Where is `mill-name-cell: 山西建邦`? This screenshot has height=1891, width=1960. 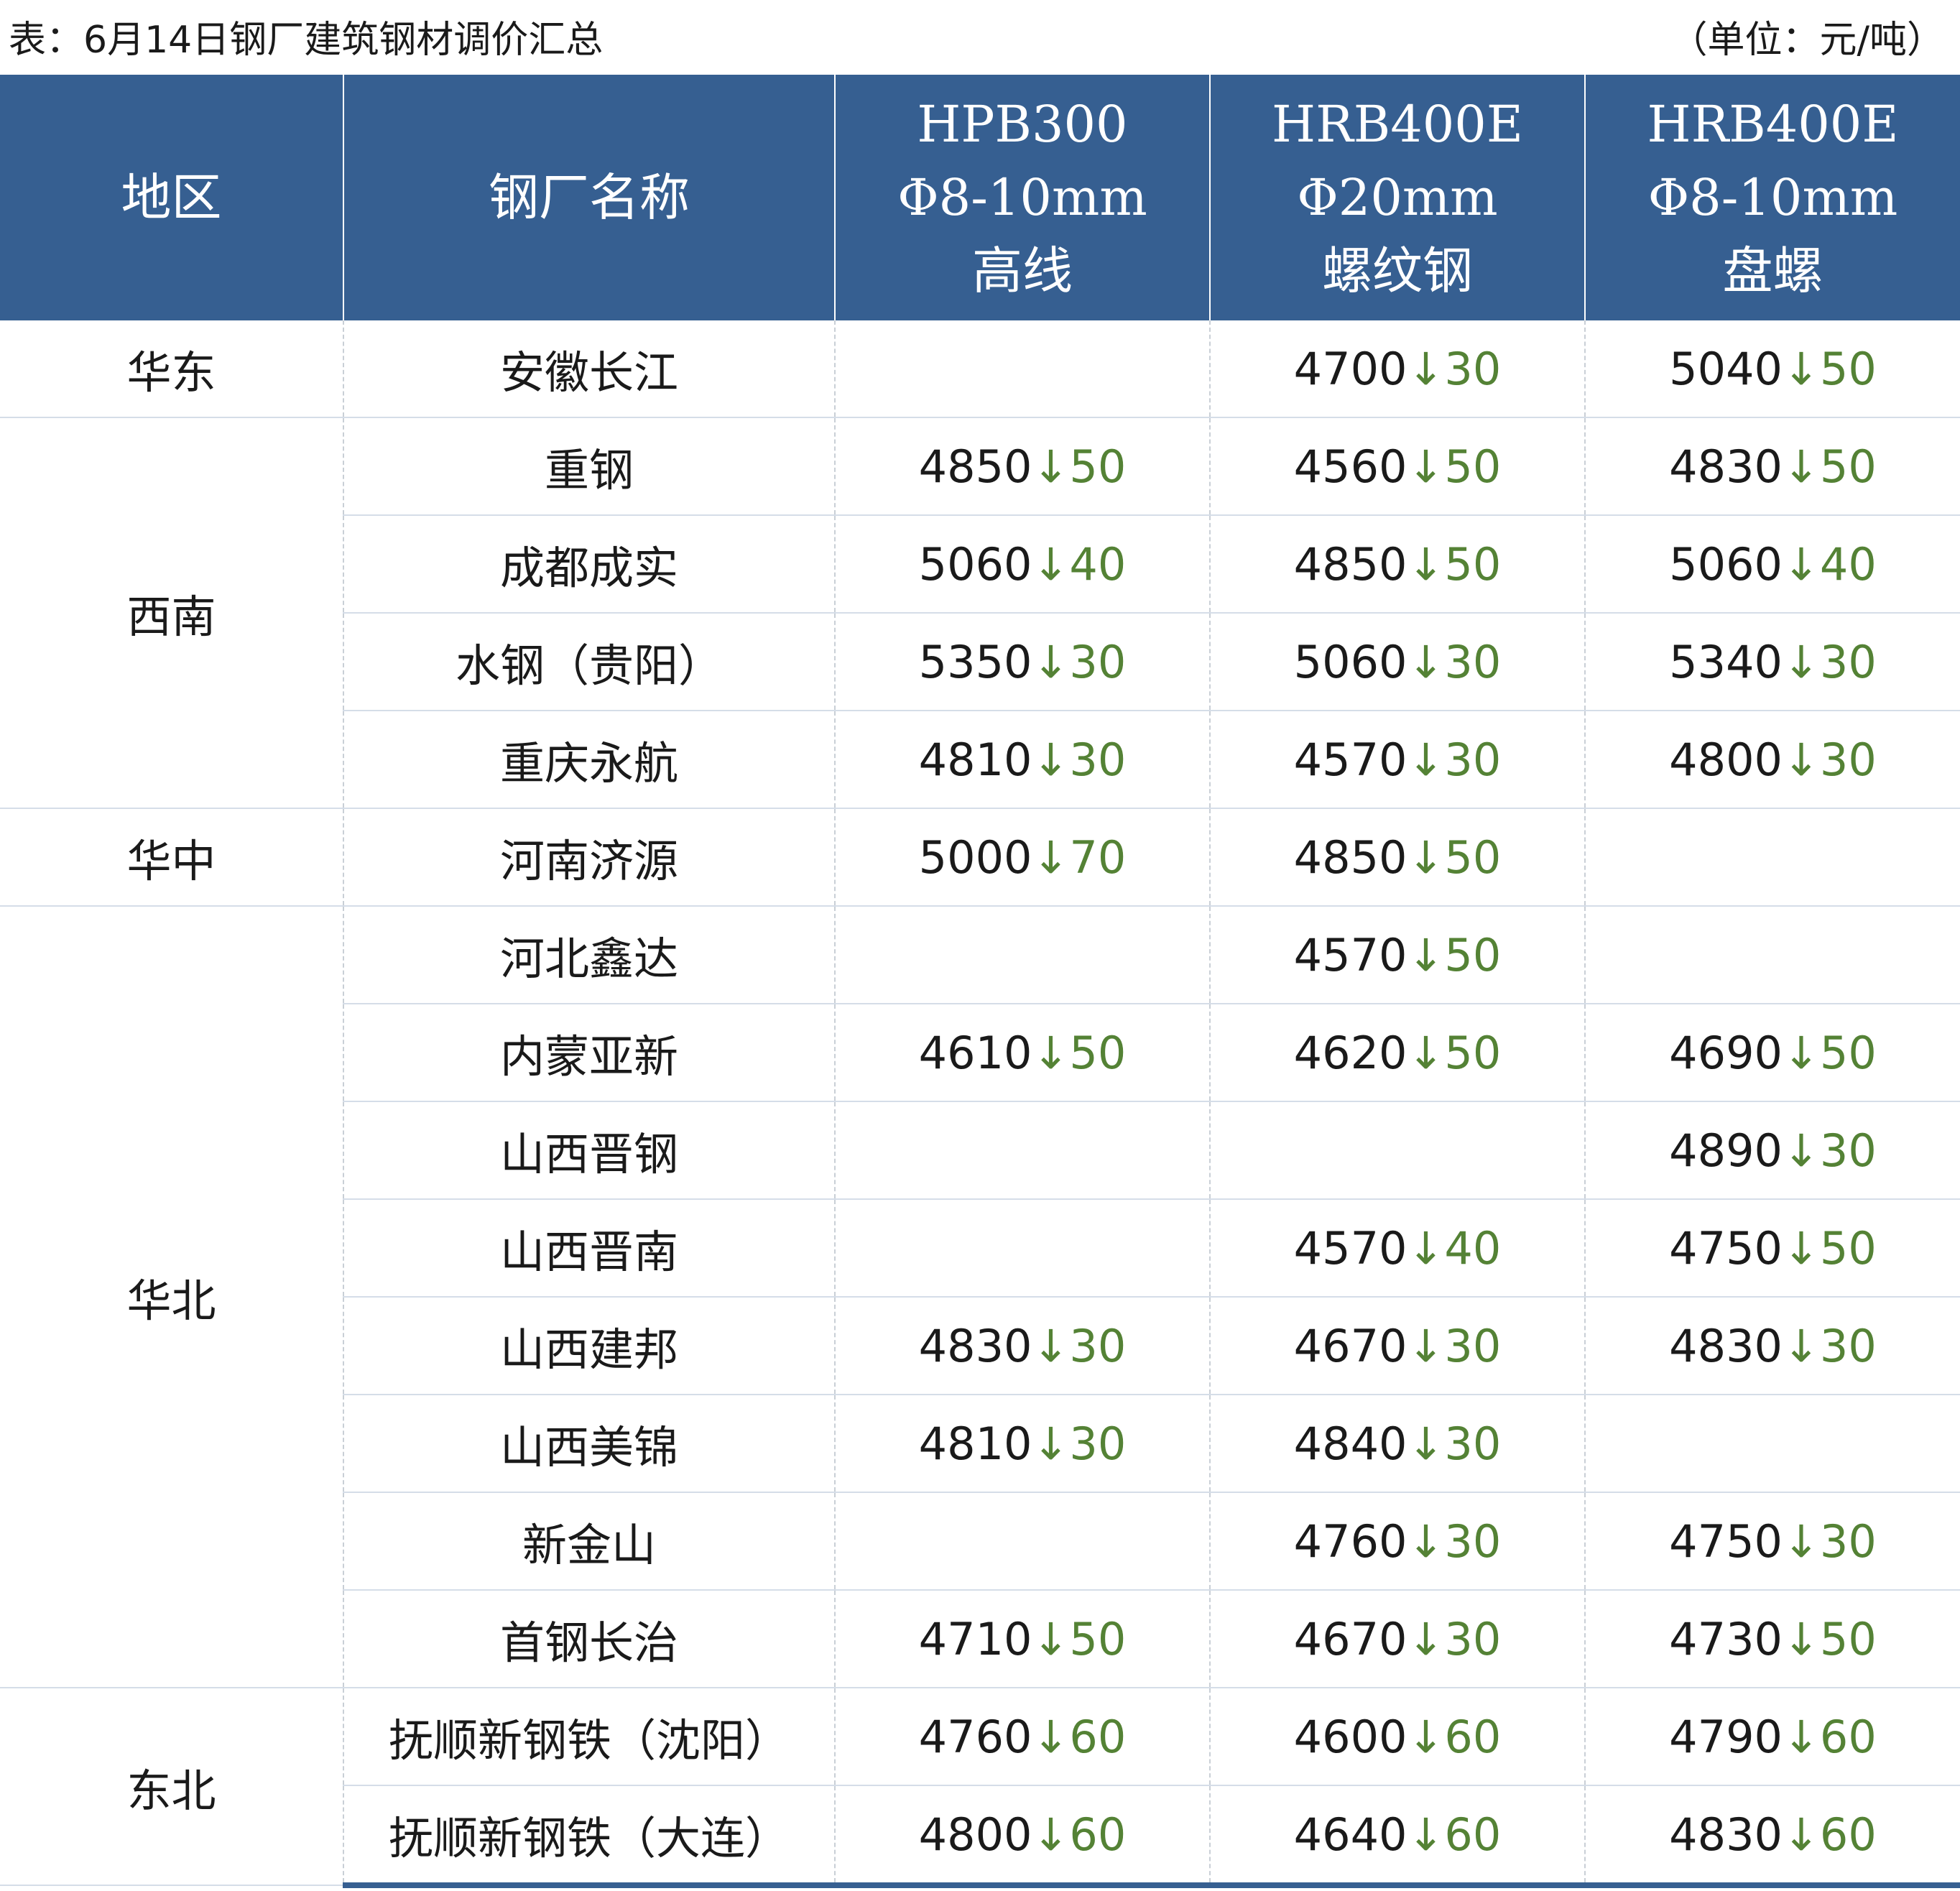
mill-name-cell: 山西建邦 is located at coordinates (589, 1346).